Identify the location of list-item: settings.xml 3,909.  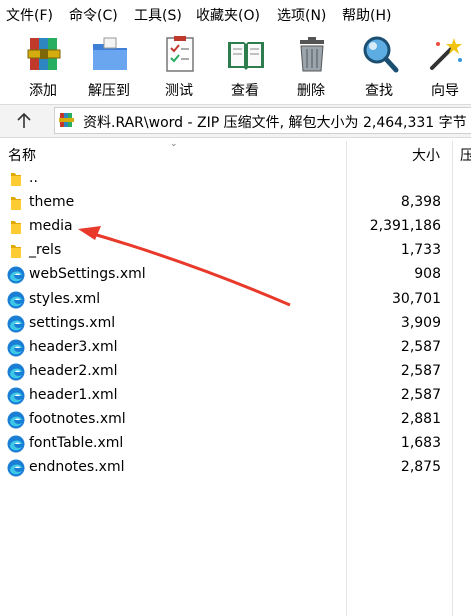
(235, 324).